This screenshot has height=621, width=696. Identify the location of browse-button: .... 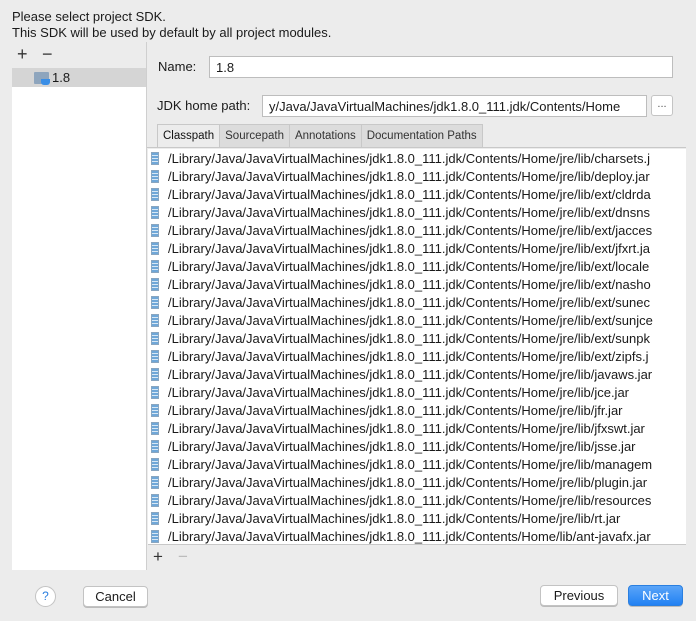
(662, 105).